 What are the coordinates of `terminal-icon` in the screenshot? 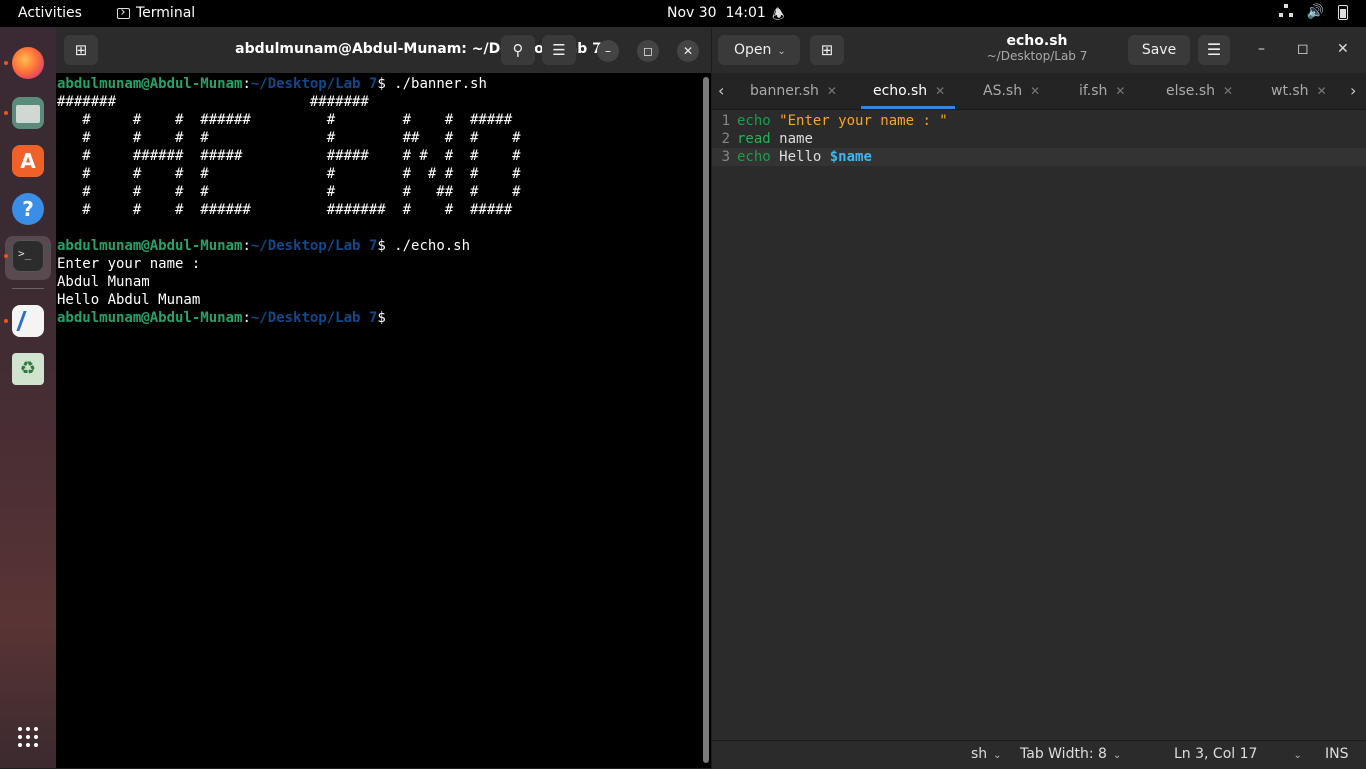 It's located at (123, 13).